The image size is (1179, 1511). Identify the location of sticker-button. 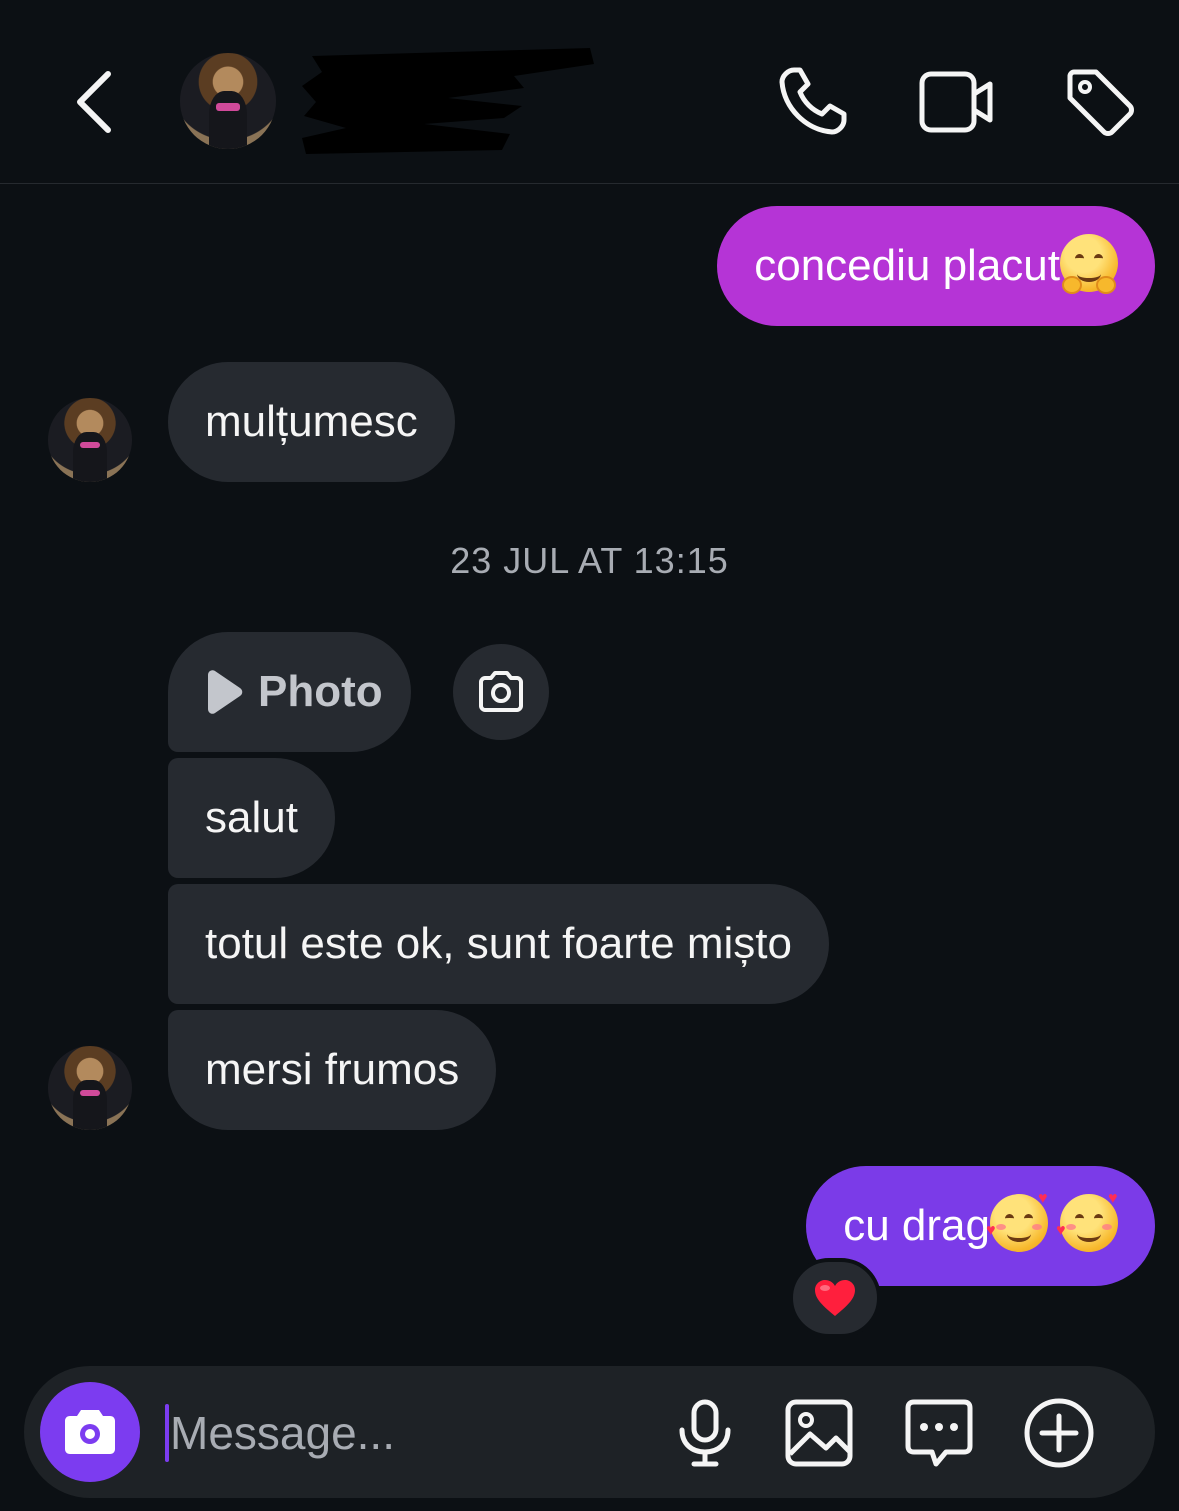
(939, 1433).